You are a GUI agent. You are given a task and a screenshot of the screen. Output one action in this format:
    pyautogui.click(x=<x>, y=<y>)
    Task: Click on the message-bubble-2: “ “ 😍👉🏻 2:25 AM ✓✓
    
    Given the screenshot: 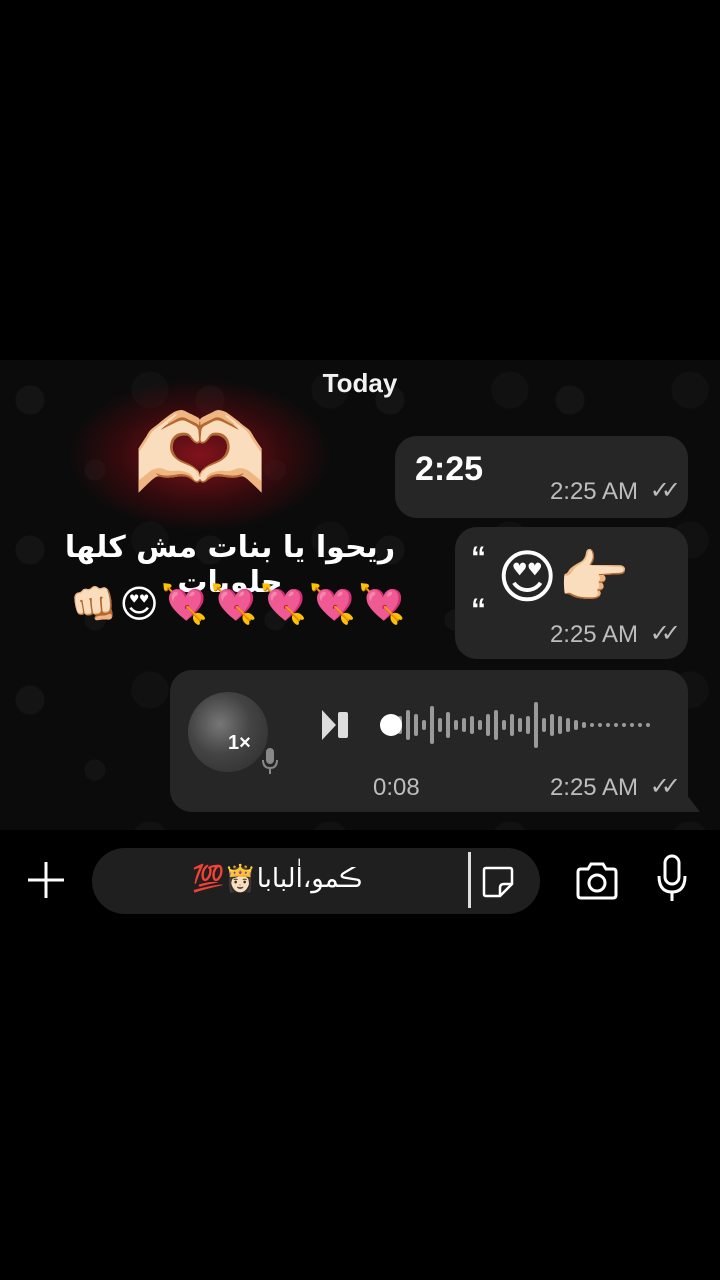 What is the action you would take?
    pyautogui.click(x=571, y=593)
    